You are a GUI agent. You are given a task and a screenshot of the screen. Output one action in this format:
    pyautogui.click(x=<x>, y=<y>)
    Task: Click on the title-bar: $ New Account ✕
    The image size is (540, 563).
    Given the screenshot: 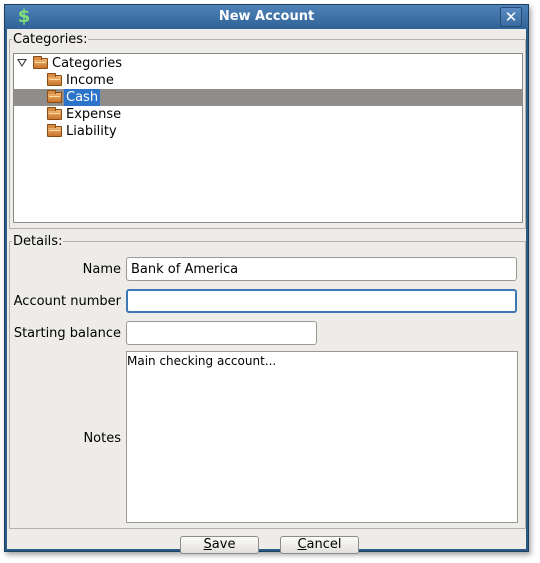 What is the action you would take?
    pyautogui.click(x=266, y=17)
    